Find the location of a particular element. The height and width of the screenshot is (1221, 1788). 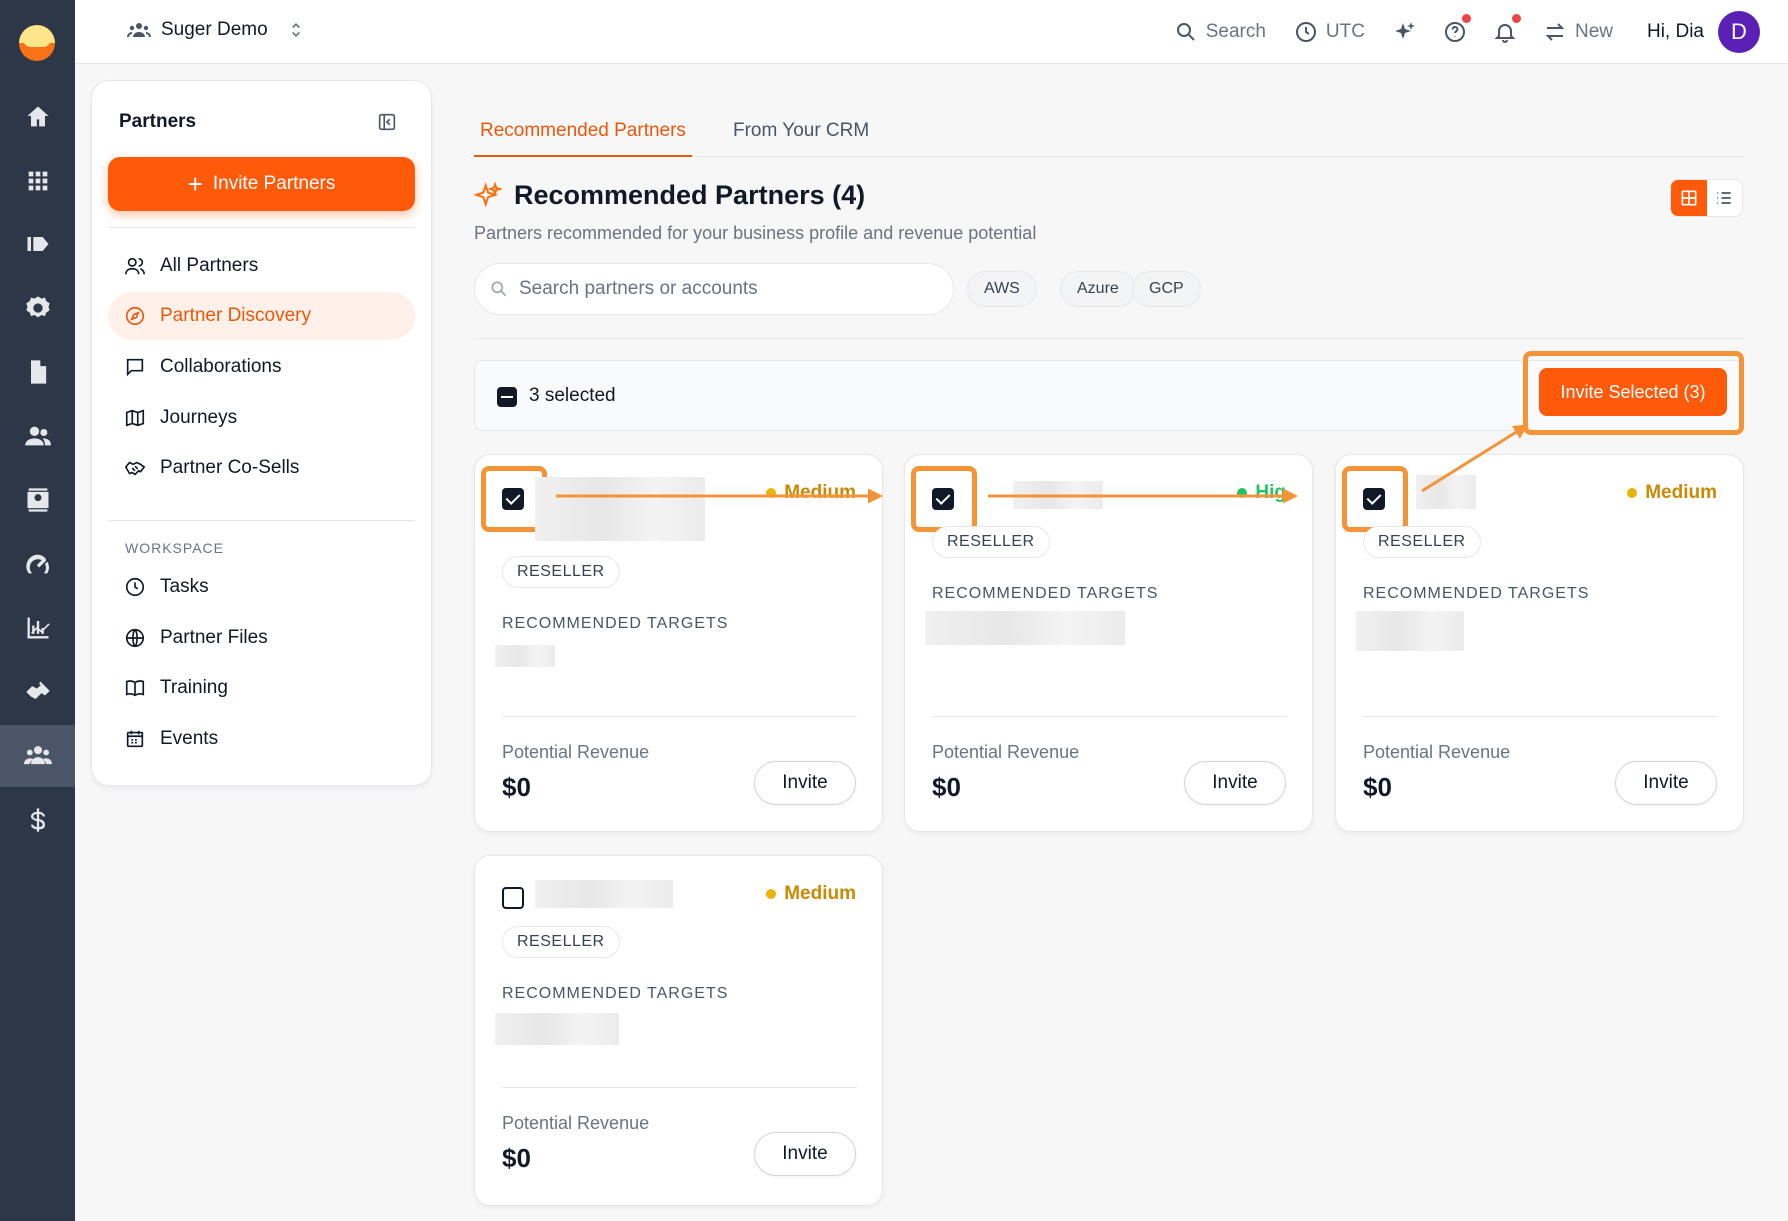

invite-selected-button: Invite Selected (3) is located at coordinates (1633, 392).